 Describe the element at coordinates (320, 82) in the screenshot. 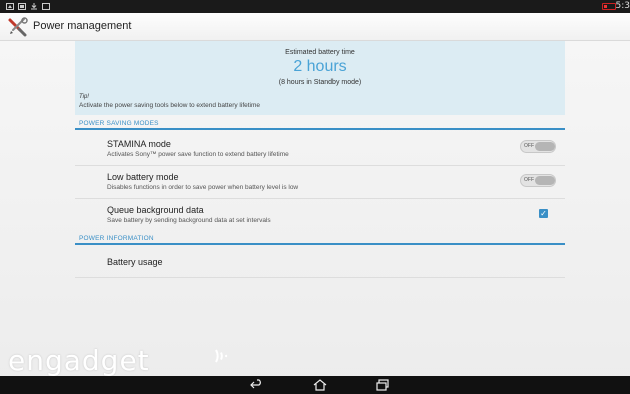

I see `standby-estimate: (8 hours in Standby mode)` at that location.